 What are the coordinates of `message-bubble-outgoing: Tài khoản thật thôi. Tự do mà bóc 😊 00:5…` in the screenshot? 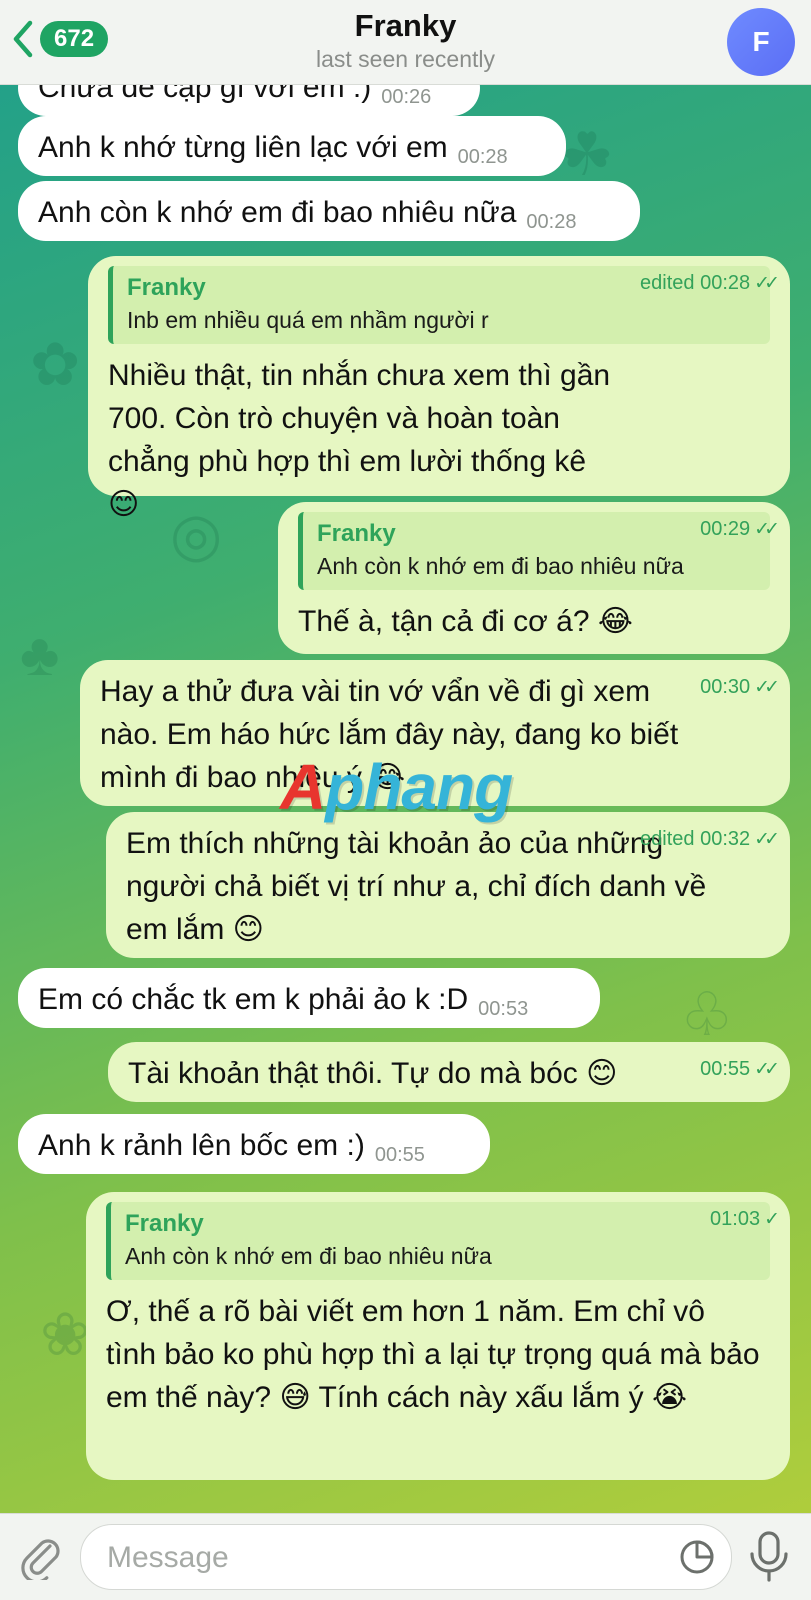 It's located at (449, 1072).